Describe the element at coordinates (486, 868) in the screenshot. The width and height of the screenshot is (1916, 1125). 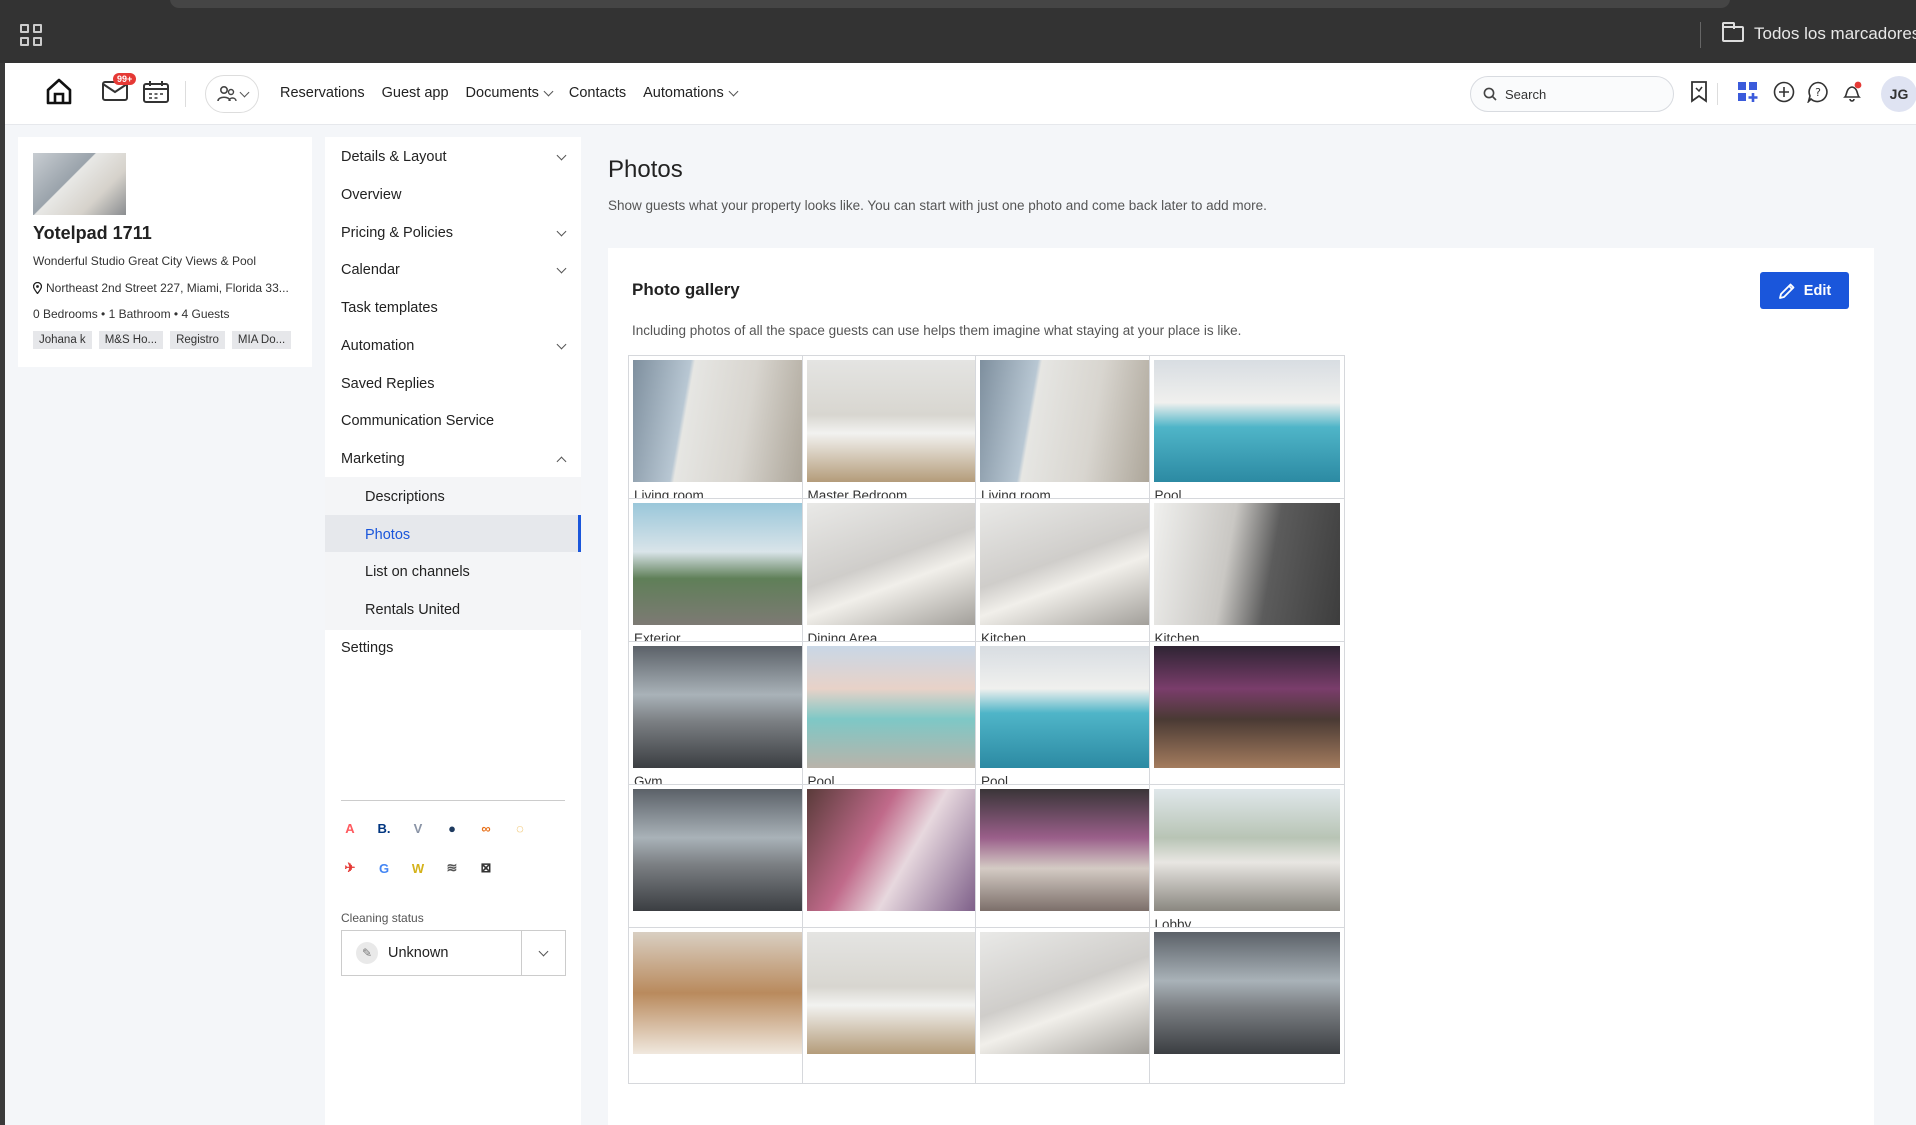
I see `channel-box-icon: ⊠` at that location.